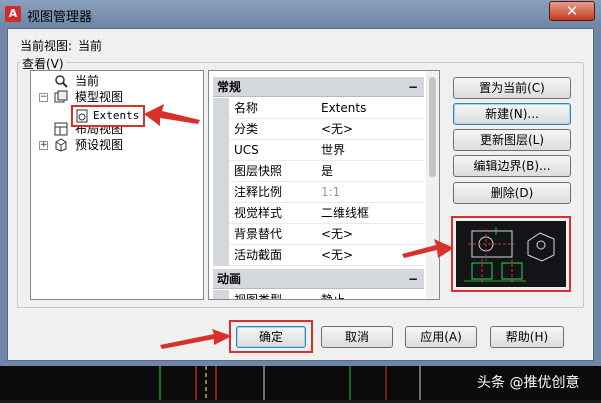  What do you see at coordinates (345, 213) in the screenshot?
I see `prop-value: 二维线框` at bounding box center [345, 213].